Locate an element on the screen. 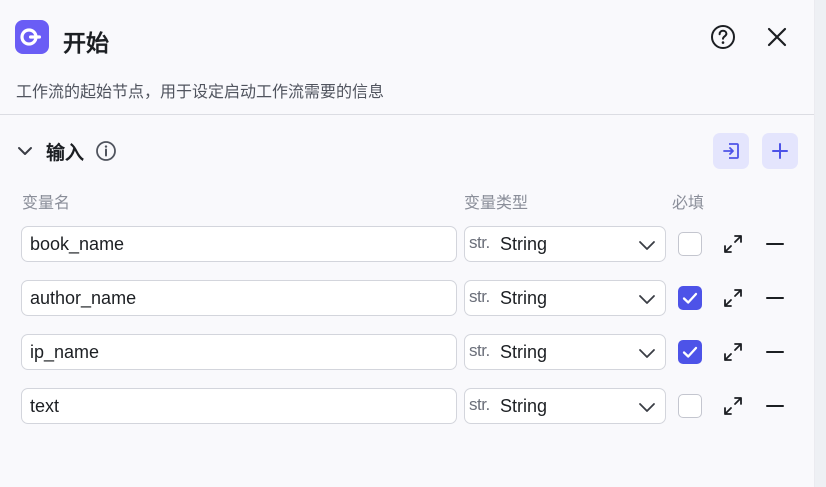 The width and height of the screenshot is (826, 487). page-title: 开始 is located at coordinates (86, 43).